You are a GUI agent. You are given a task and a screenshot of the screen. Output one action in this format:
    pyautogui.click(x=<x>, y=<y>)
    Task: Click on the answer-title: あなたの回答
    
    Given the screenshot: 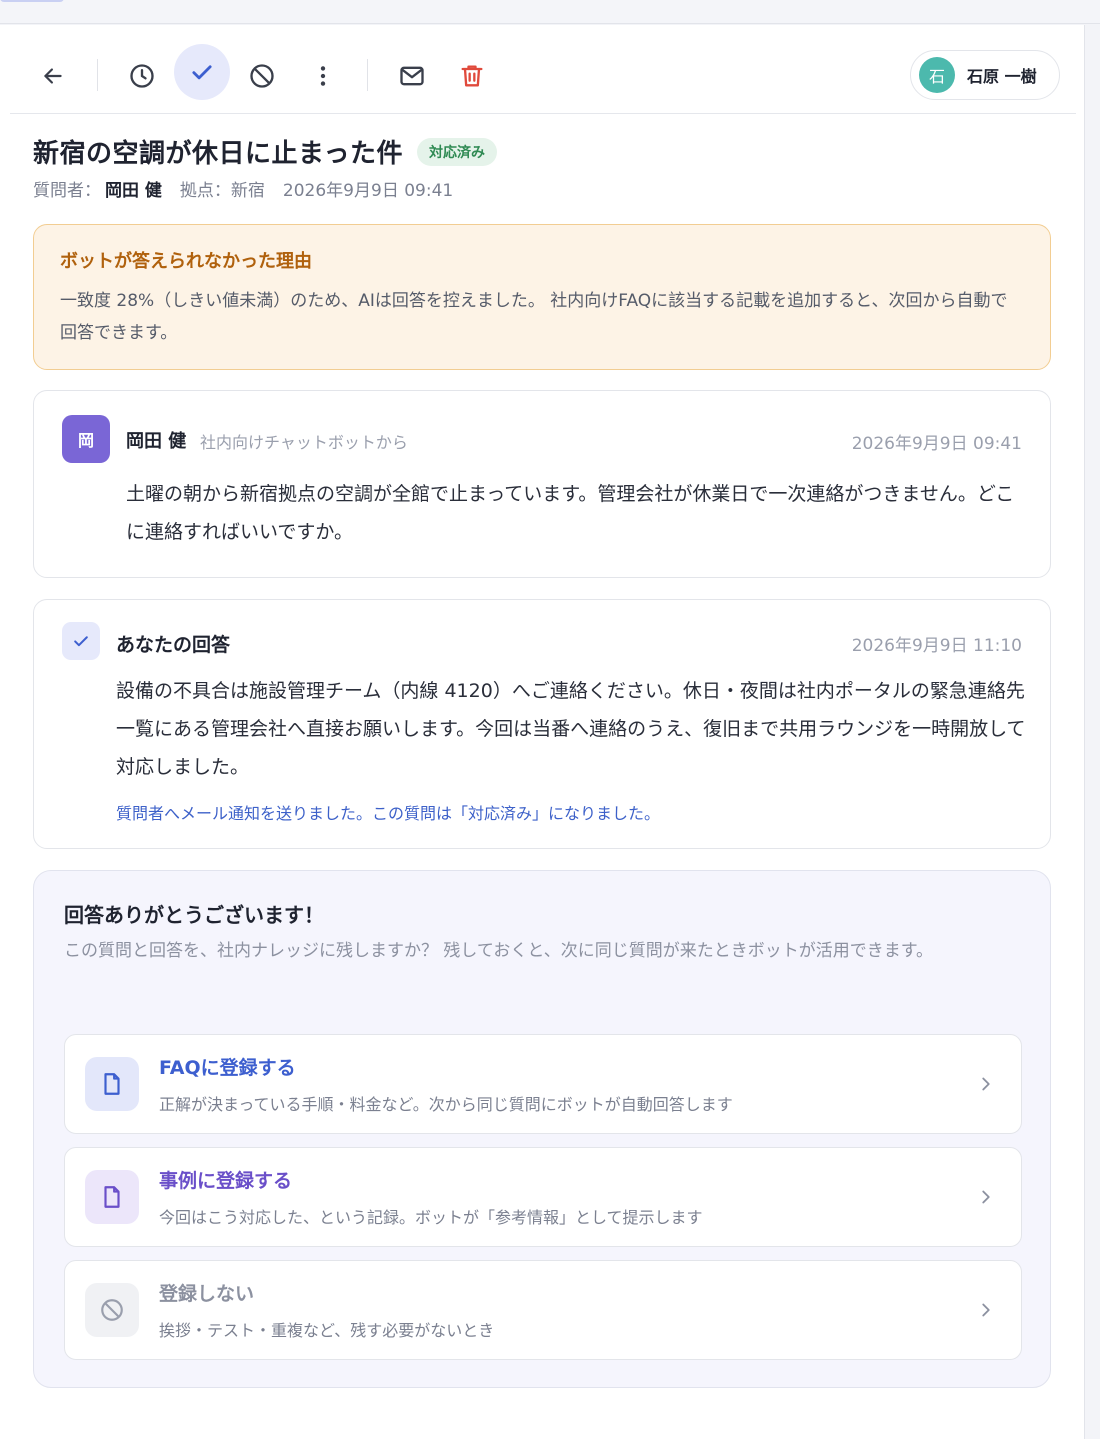 What is the action you would take?
    pyautogui.click(x=173, y=645)
    